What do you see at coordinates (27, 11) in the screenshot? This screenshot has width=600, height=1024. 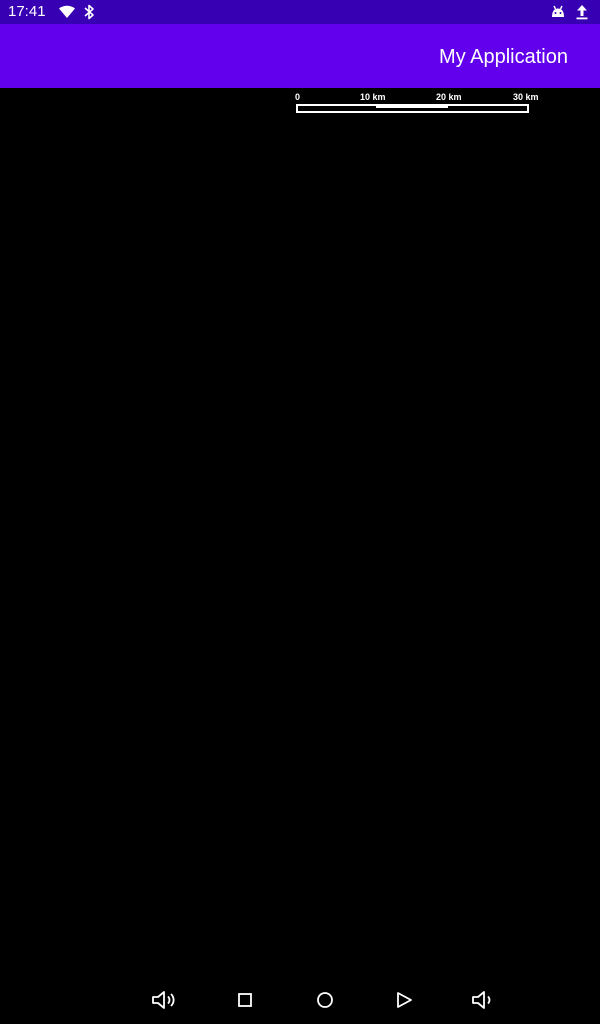 I see `status-time: 17:41` at bounding box center [27, 11].